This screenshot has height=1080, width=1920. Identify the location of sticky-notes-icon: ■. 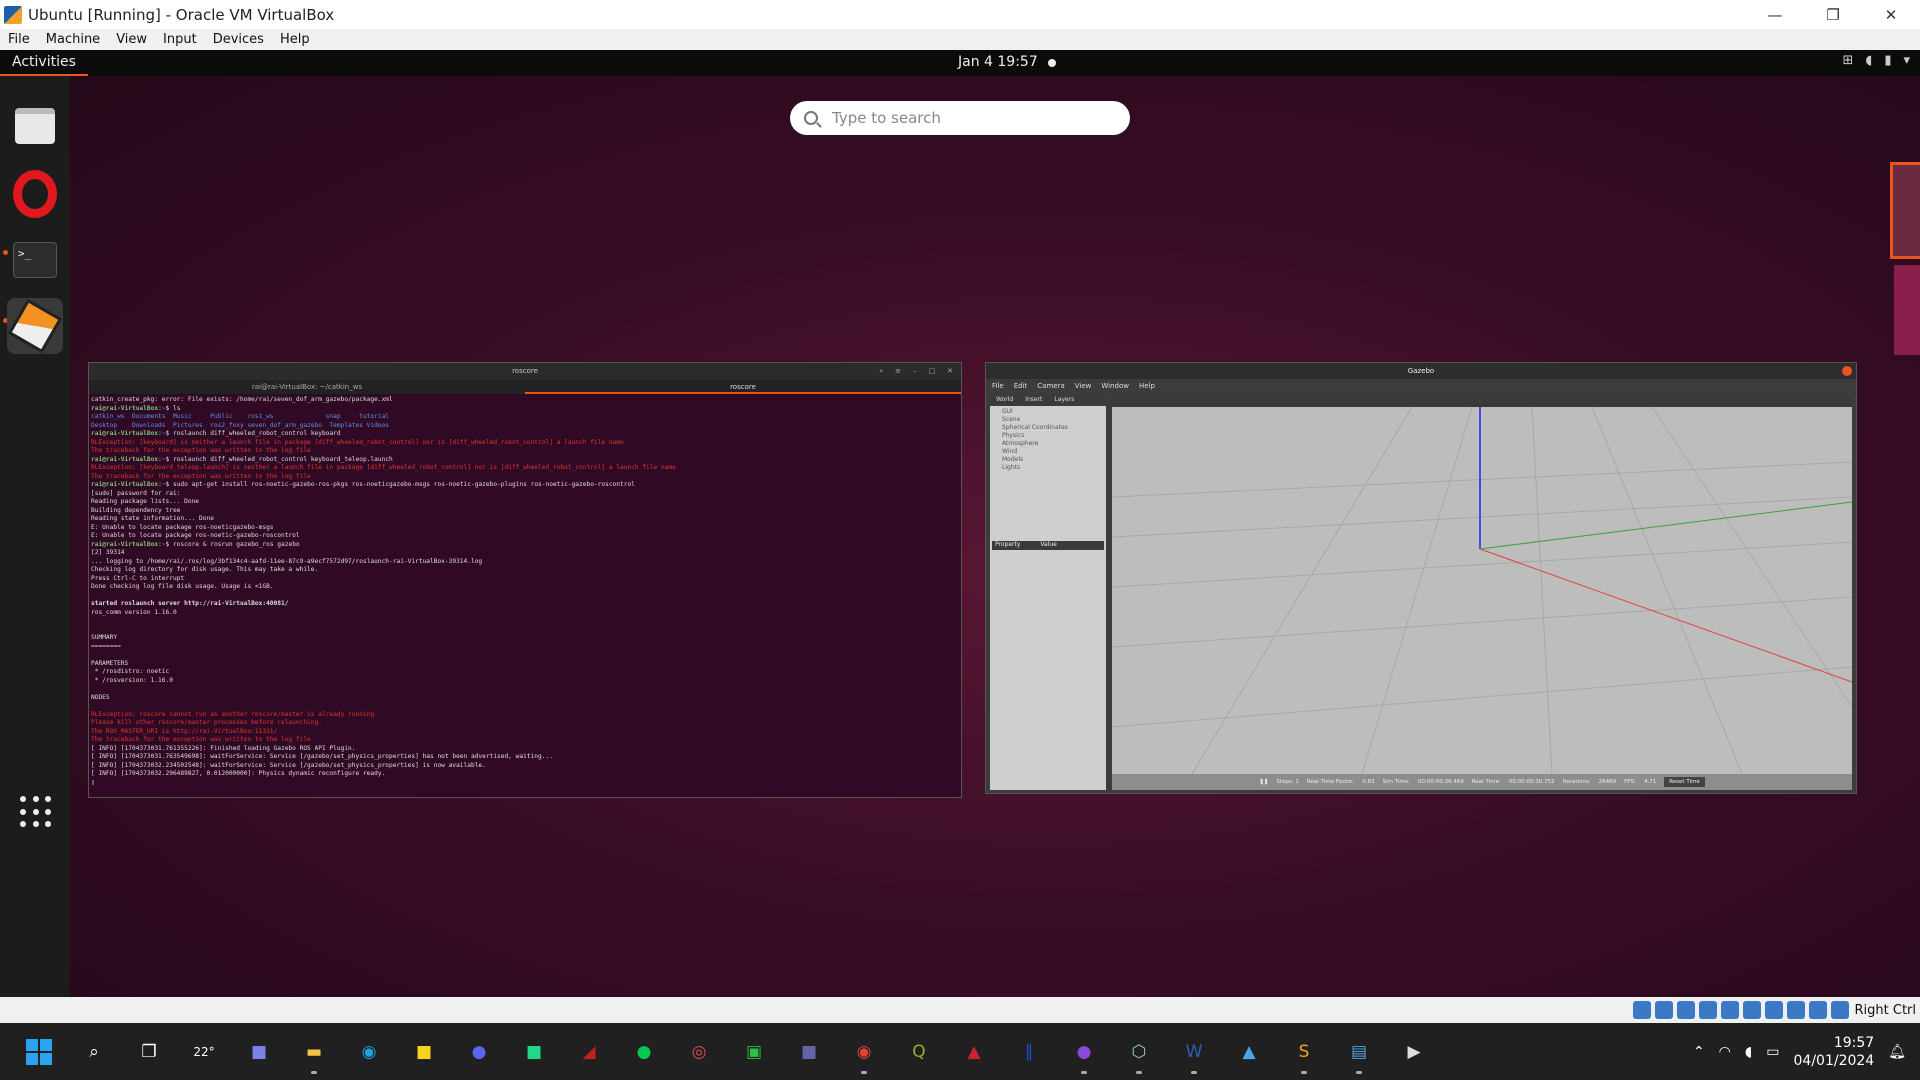
(424, 1052).